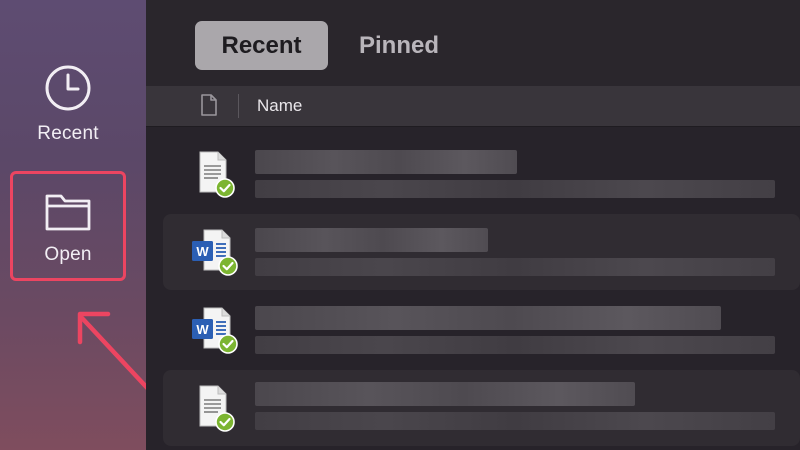 The width and height of the screenshot is (800, 450). What do you see at coordinates (238, 106) in the screenshot?
I see `column-separator` at bounding box center [238, 106].